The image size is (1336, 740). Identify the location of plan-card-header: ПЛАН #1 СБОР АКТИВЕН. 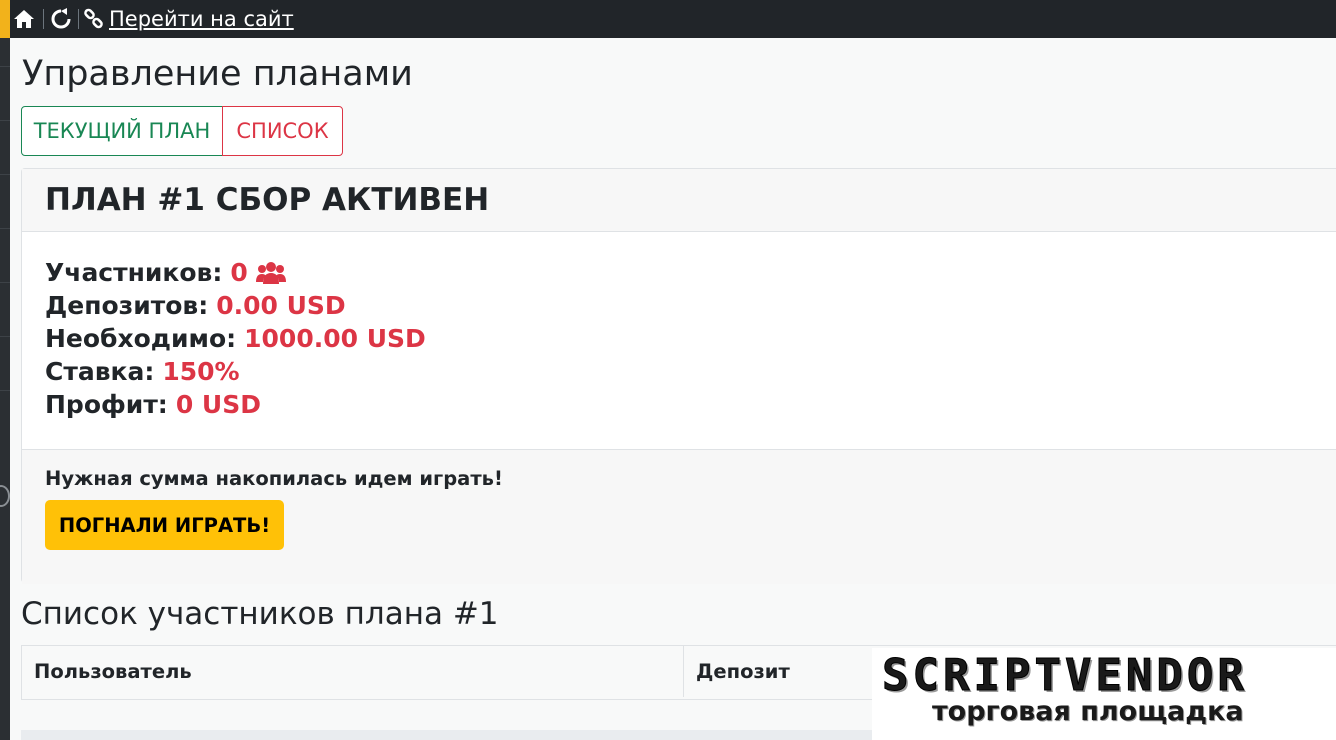
(679, 200).